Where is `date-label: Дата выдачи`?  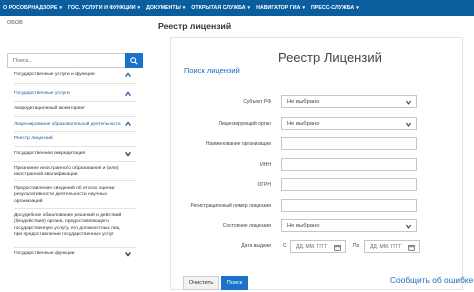 date-label: Дата выдачи is located at coordinates (256, 246).